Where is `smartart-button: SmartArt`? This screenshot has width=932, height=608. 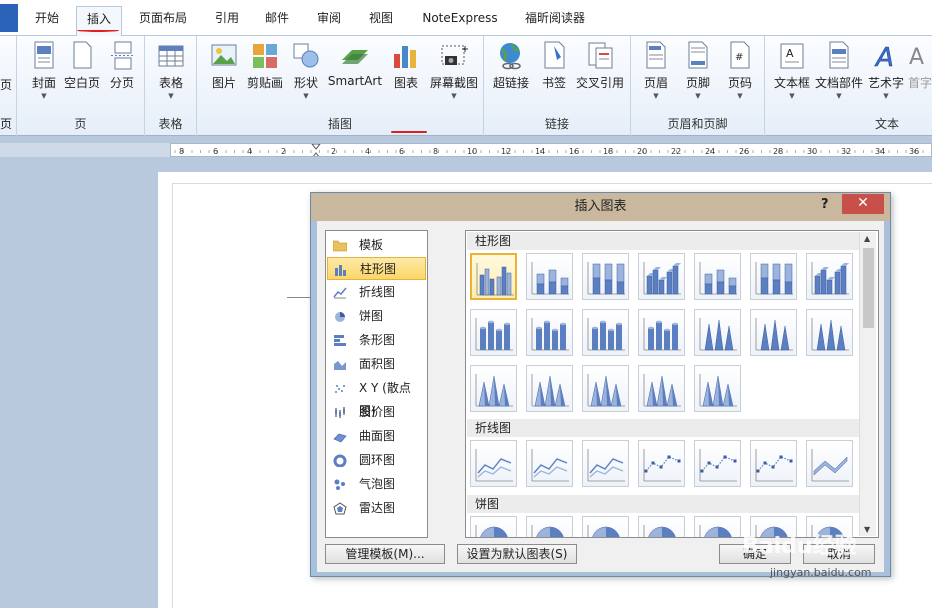
smartart-button: SmartArt is located at coordinates (355, 64).